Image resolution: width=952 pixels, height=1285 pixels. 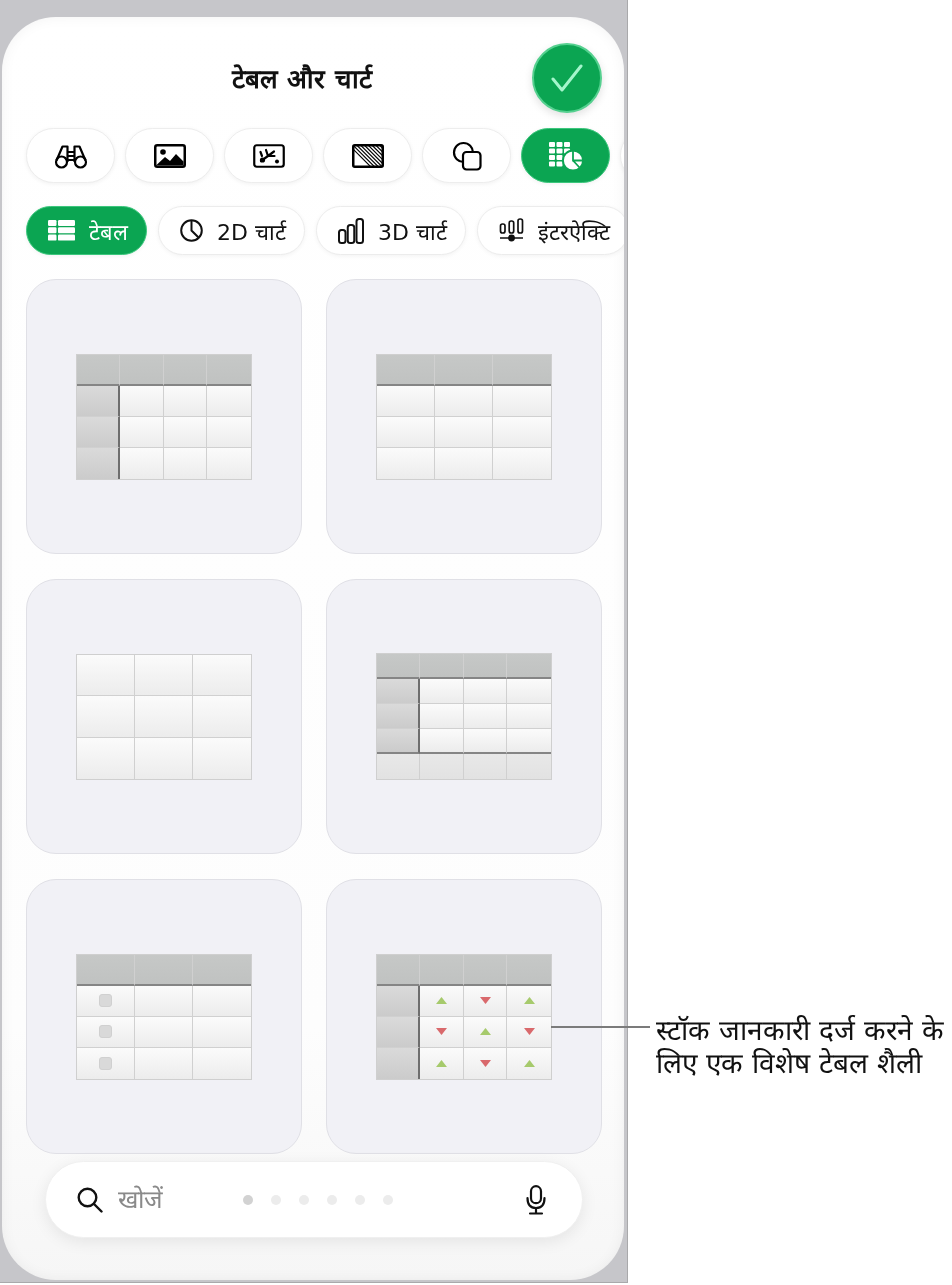 What do you see at coordinates (173, 1199) in the screenshot?
I see `search-field: खोजें` at bounding box center [173, 1199].